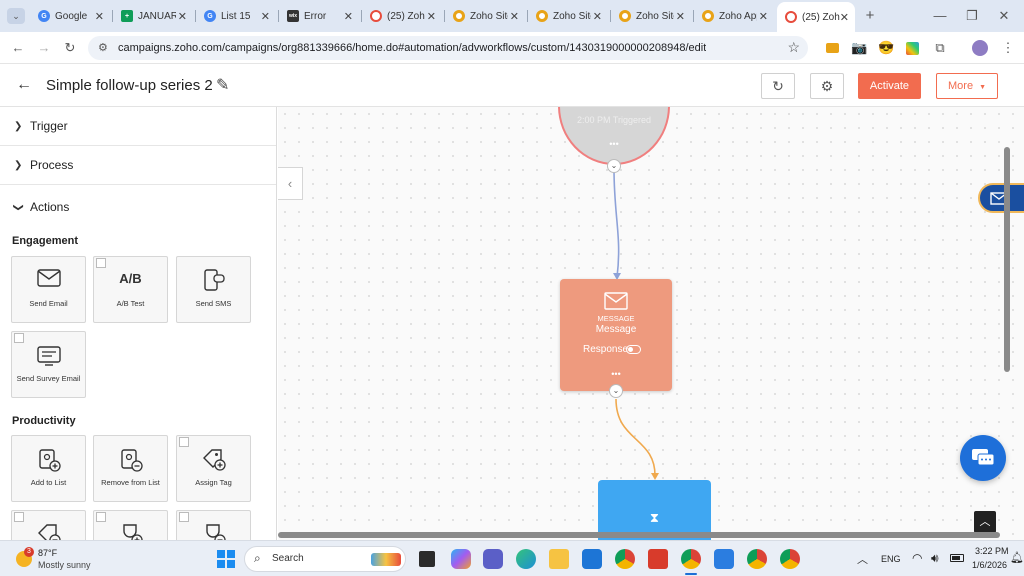 The height and width of the screenshot is (576, 1024). Describe the element at coordinates (213, 468) in the screenshot. I see `assign-tag-card: Assign Tag` at that location.